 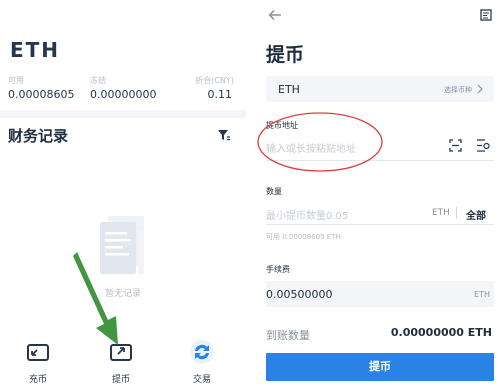 What do you see at coordinates (275, 15) in the screenshot?
I see `back-arrow-icon` at bounding box center [275, 15].